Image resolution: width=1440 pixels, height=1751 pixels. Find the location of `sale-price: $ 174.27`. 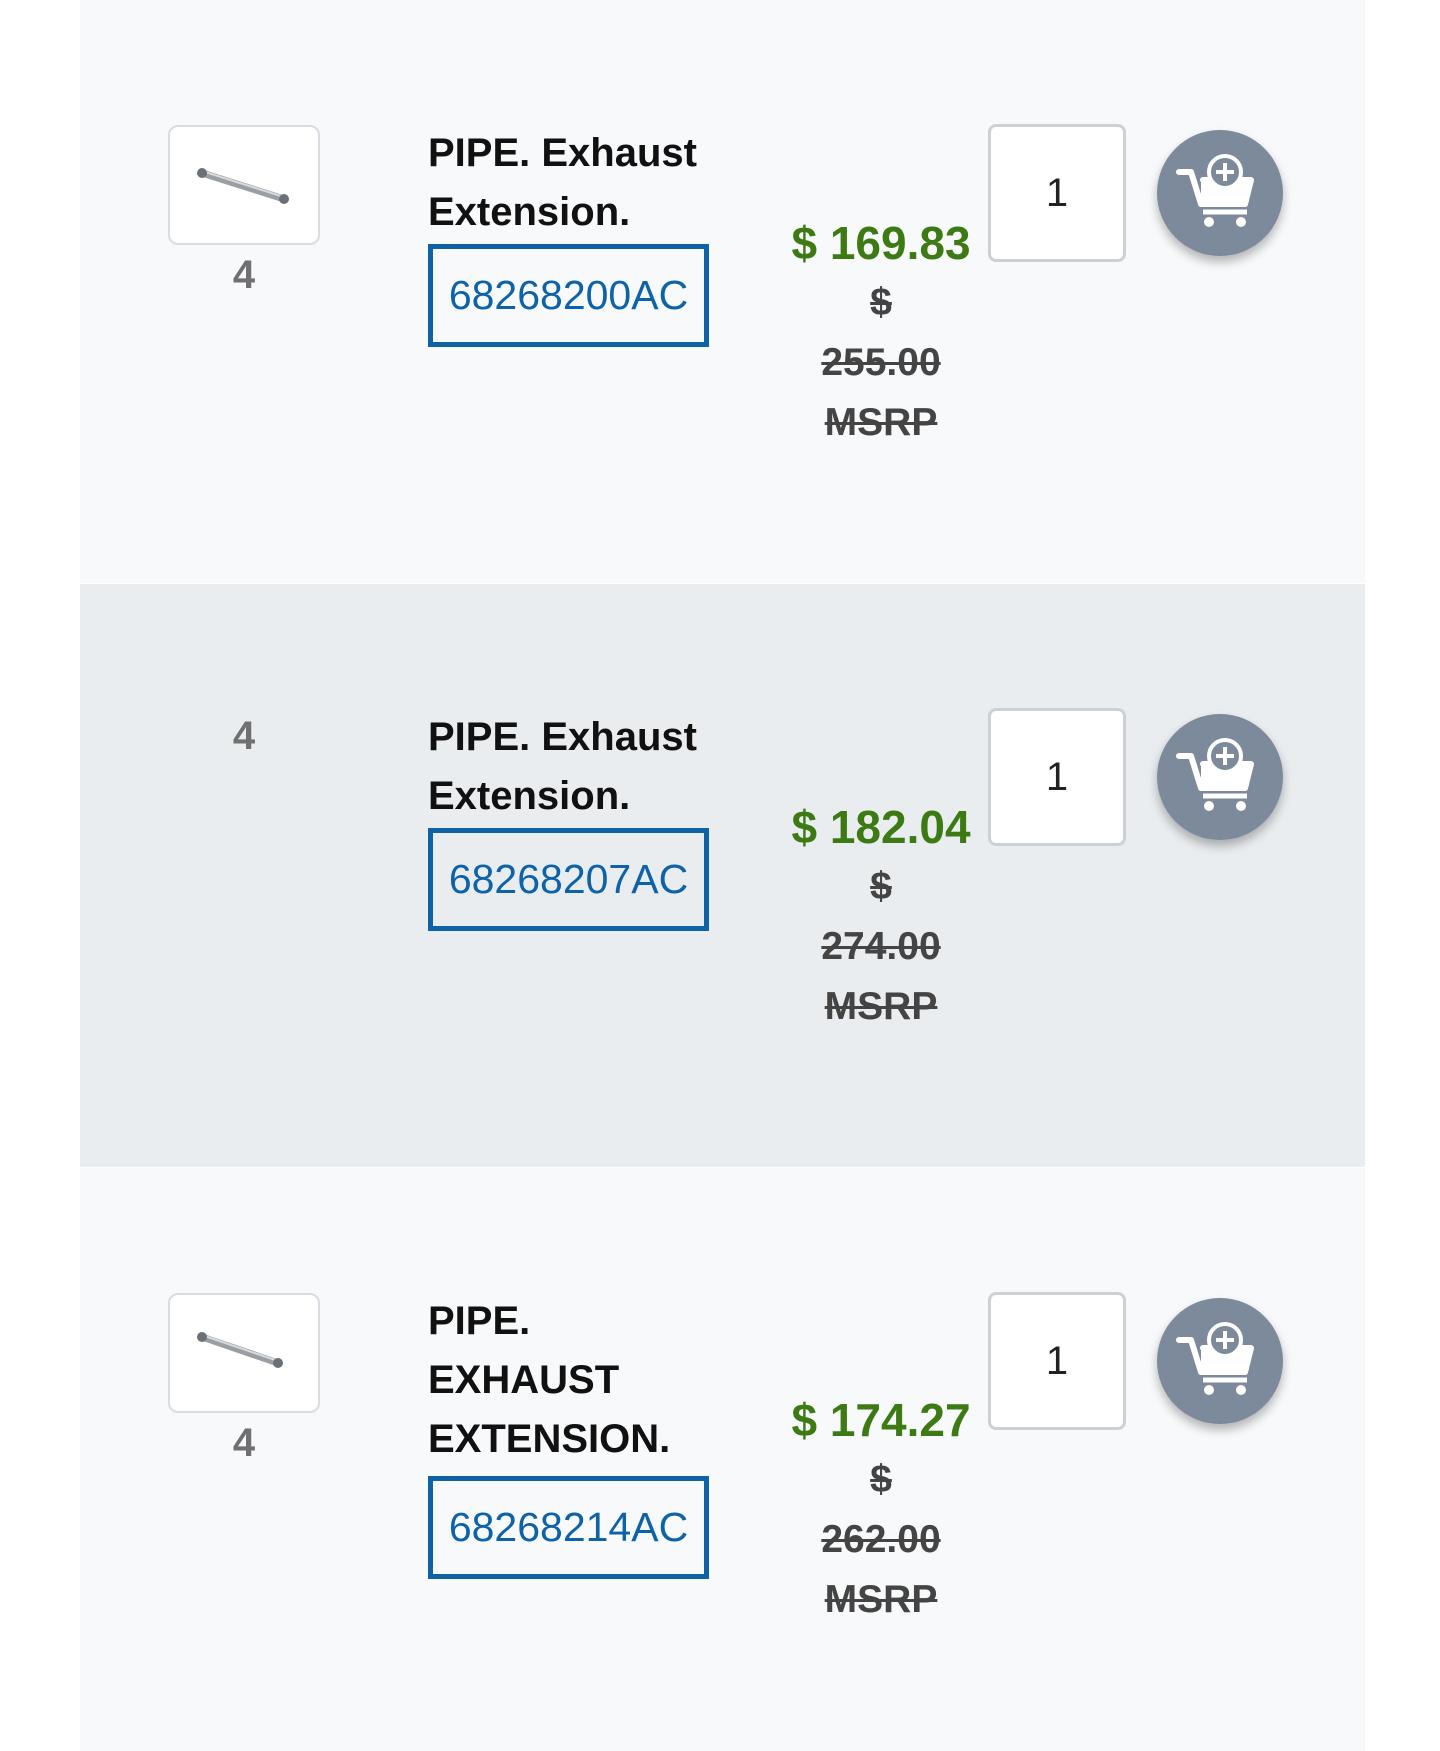

sale-price: $ 174.27 is located at coordinates (881, 1420).